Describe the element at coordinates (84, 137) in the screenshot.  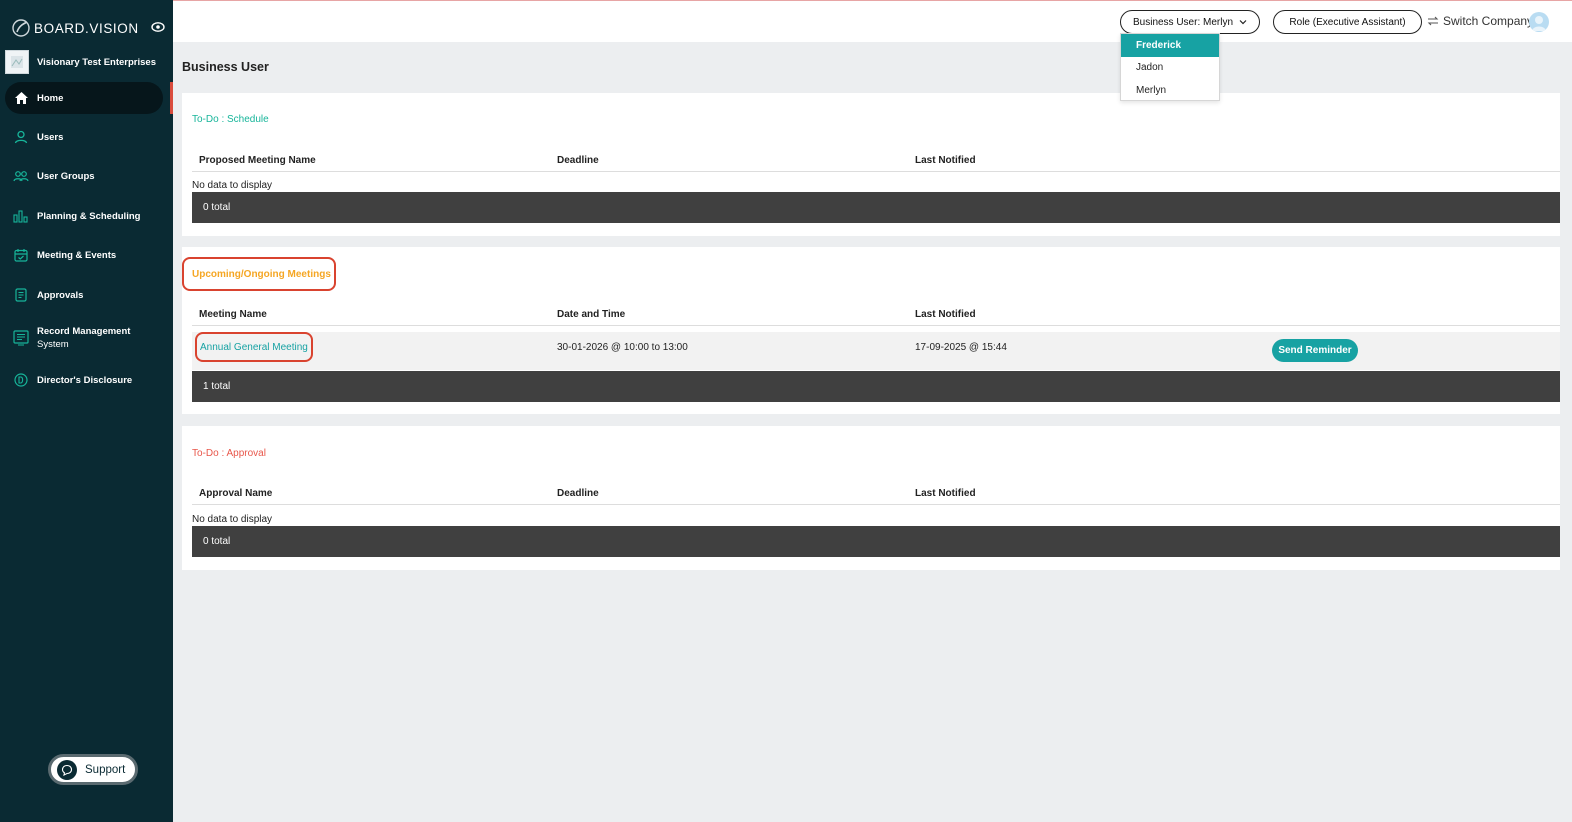
I see `sidebar-item-users: Users` at that location.